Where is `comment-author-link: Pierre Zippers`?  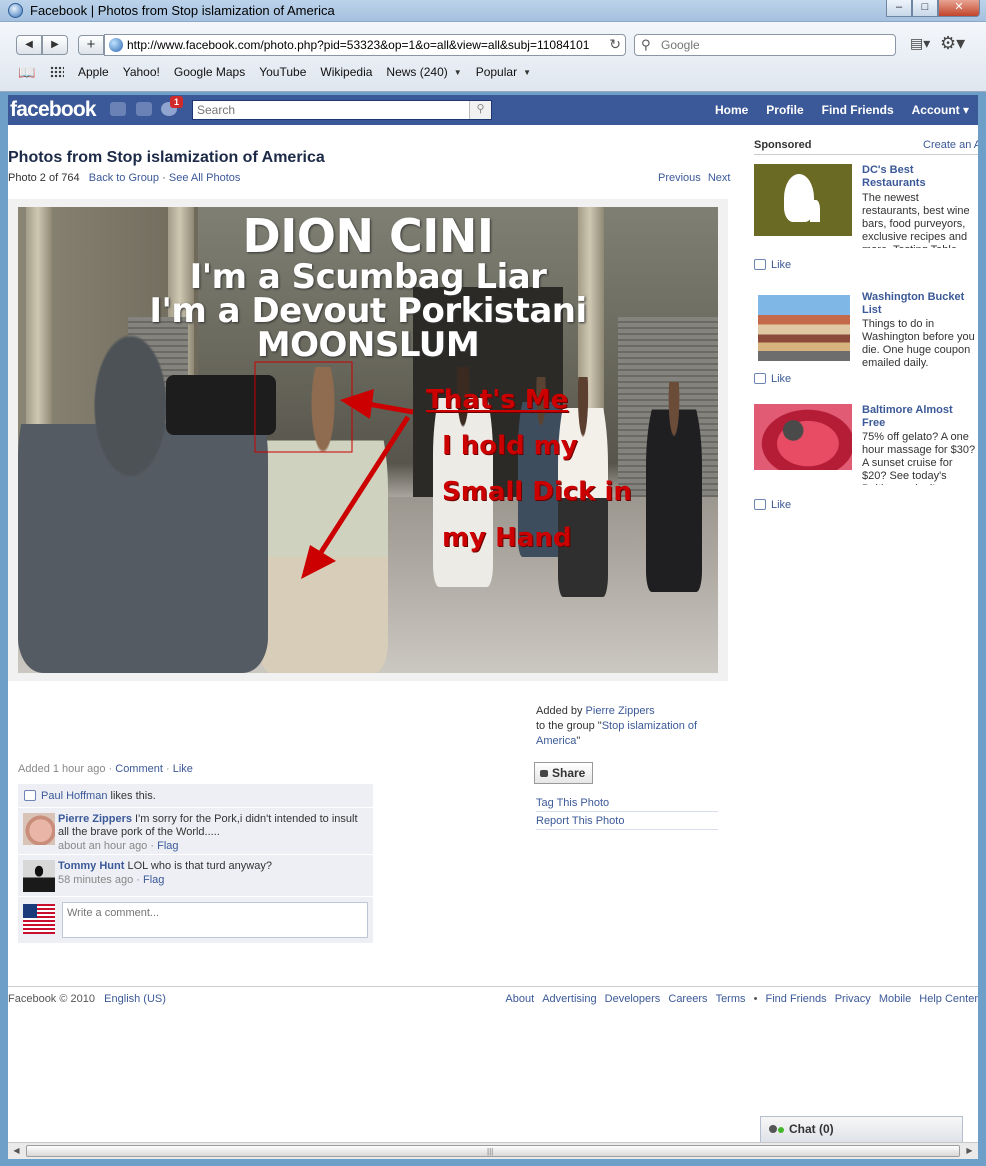
comment-author-link: Pierre Zippers is located at coordinates (95, 819).